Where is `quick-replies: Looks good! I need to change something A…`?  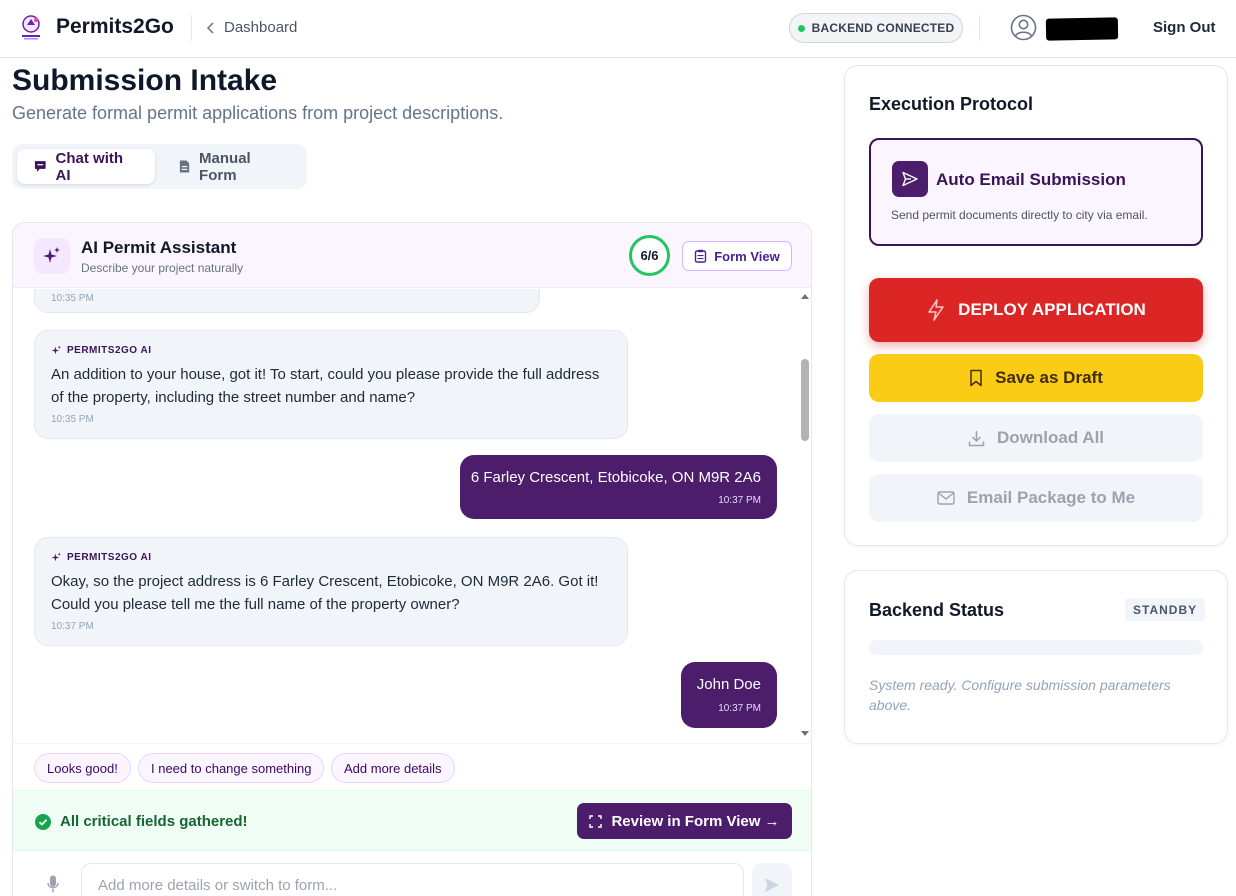 quick-replies: Looks good! I need to change something A… is located at coordinates (412, 766).